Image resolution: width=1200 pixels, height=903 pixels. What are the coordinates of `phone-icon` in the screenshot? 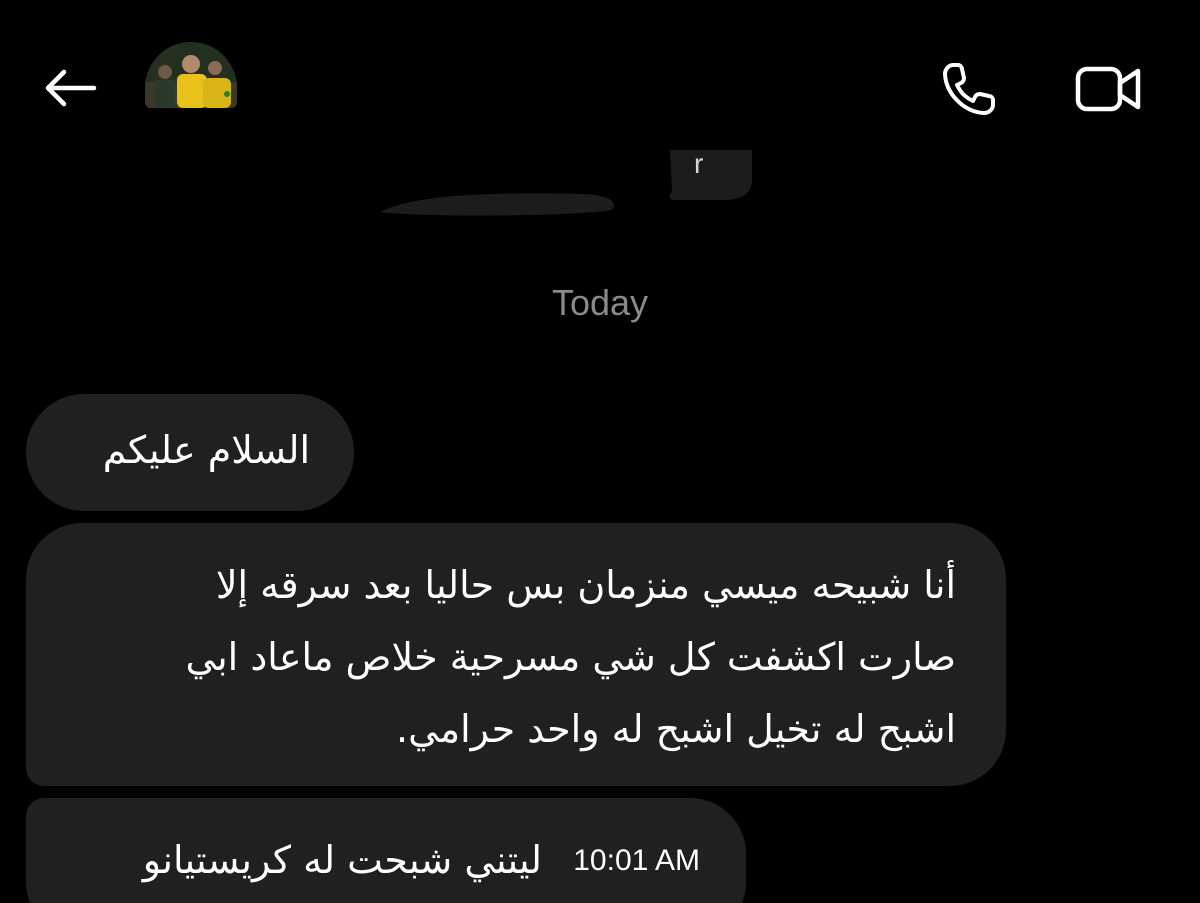 It's located at (969, 89).